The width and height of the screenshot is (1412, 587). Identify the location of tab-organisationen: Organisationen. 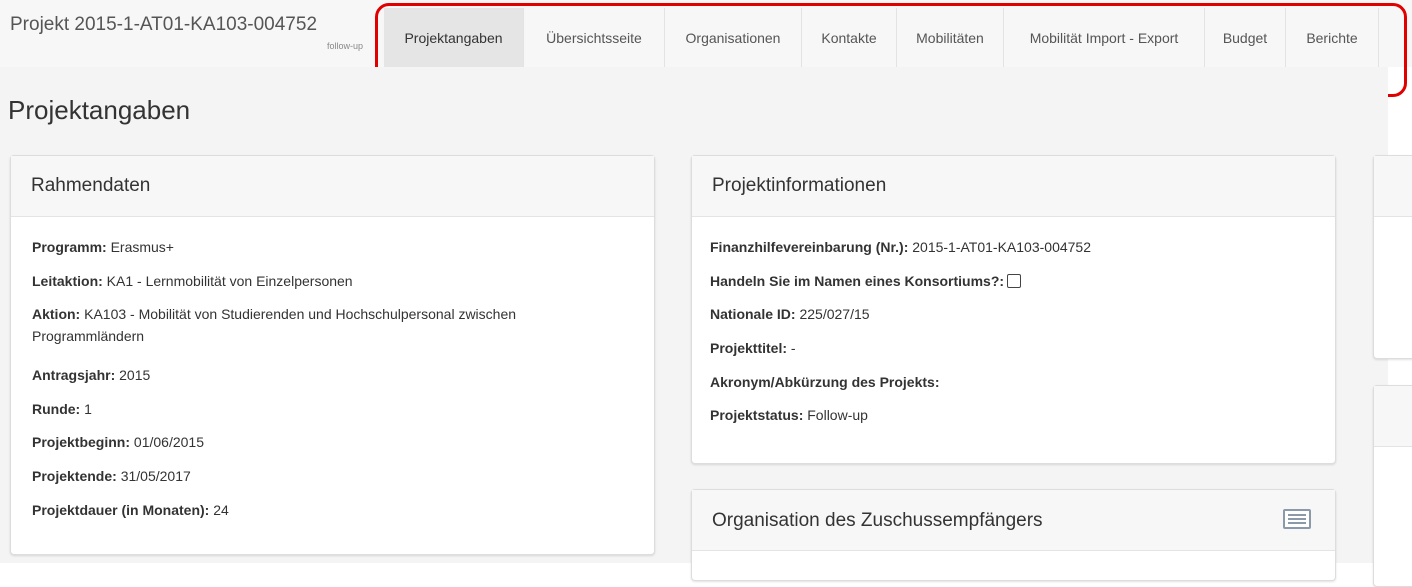
(733, 37).